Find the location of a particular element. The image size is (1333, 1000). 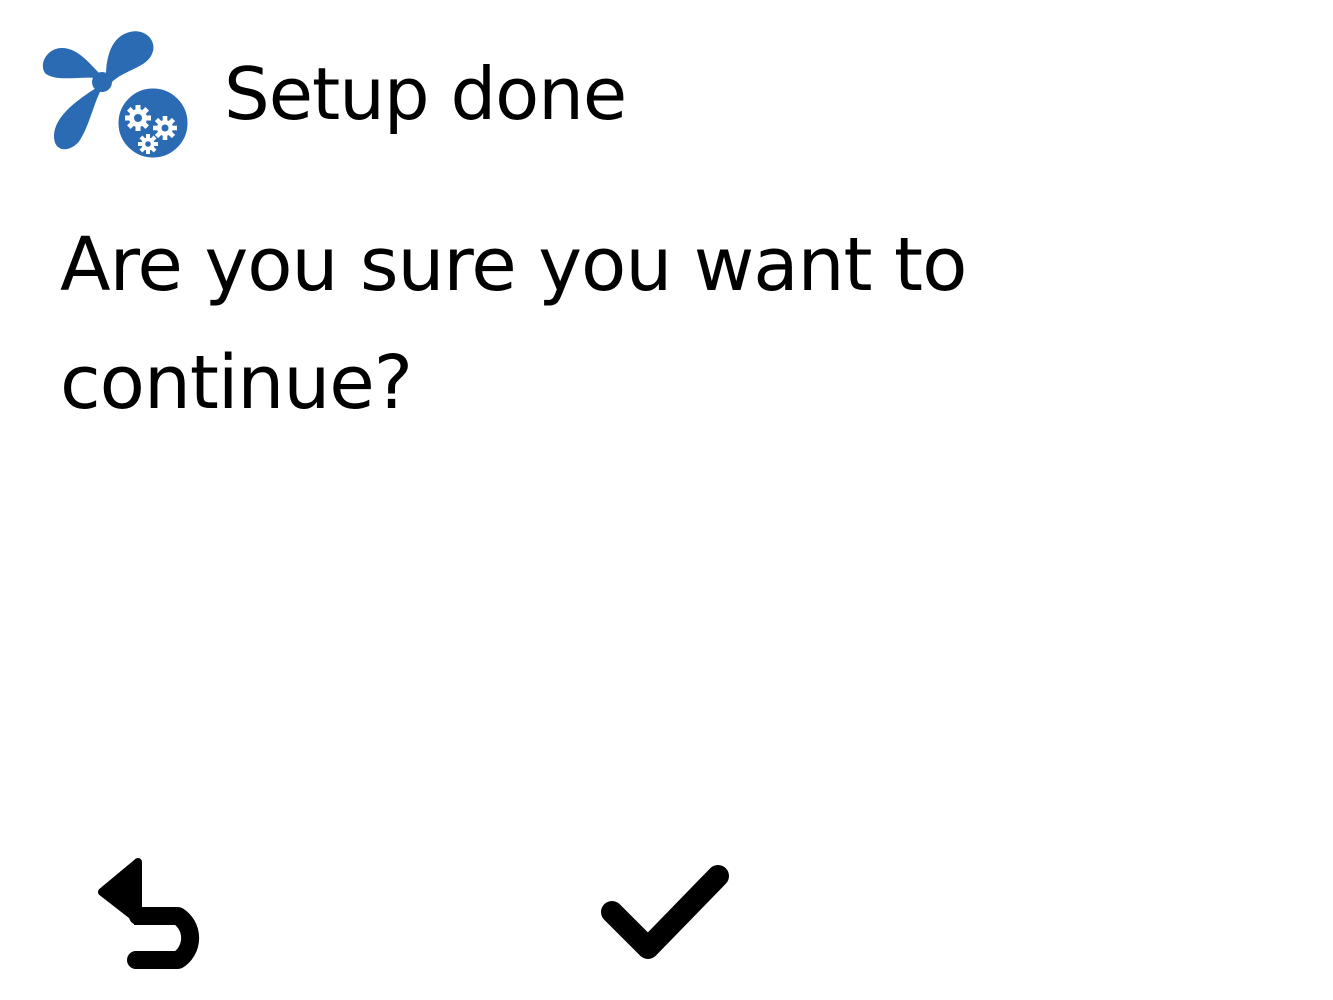

confirm-button is located at coordinates (665, 913).